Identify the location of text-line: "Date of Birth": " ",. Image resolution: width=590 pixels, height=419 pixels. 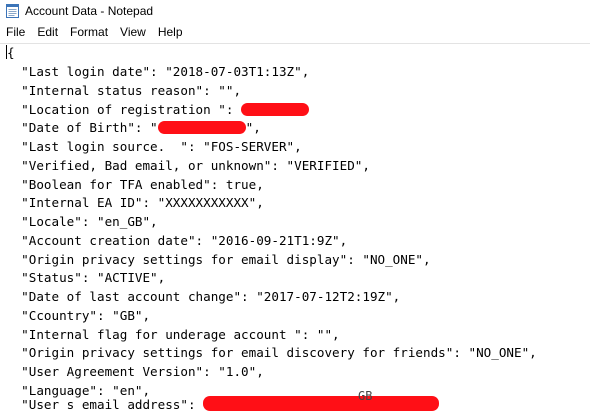
(133, 128).